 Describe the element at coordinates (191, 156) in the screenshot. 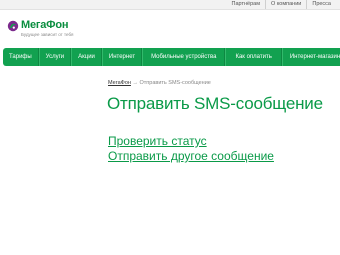

I see `send-another-message-link: Отправить другое сообщение` at that location.